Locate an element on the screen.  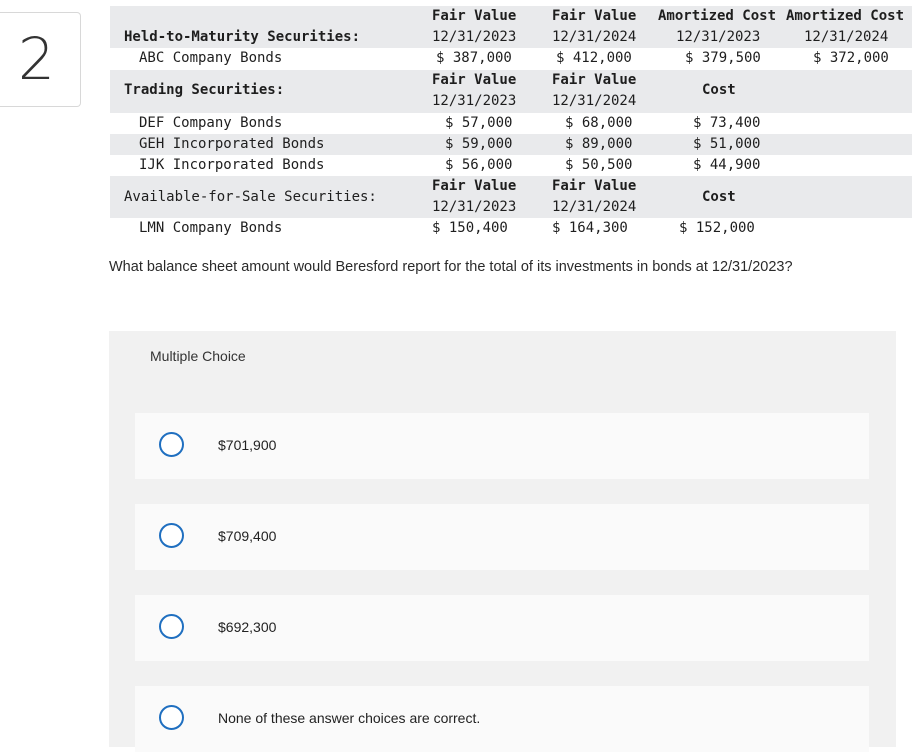
row-name: LMN Company Bonds is located at coordinates (211, 228).